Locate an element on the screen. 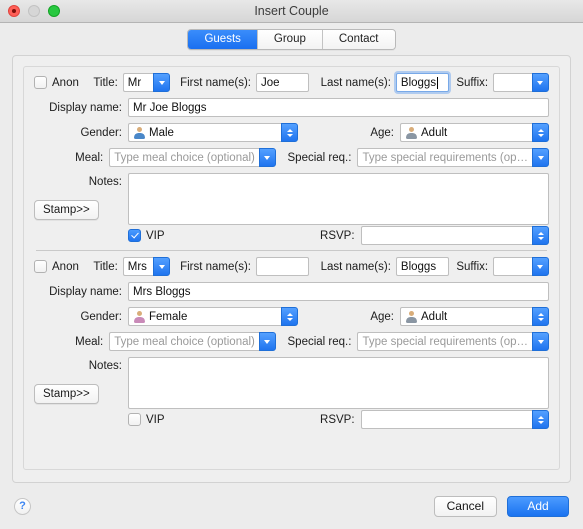 This screenshot has width=583, height=529. guest2-gender-value-wrap: Female is located at coordinates (204, 316).